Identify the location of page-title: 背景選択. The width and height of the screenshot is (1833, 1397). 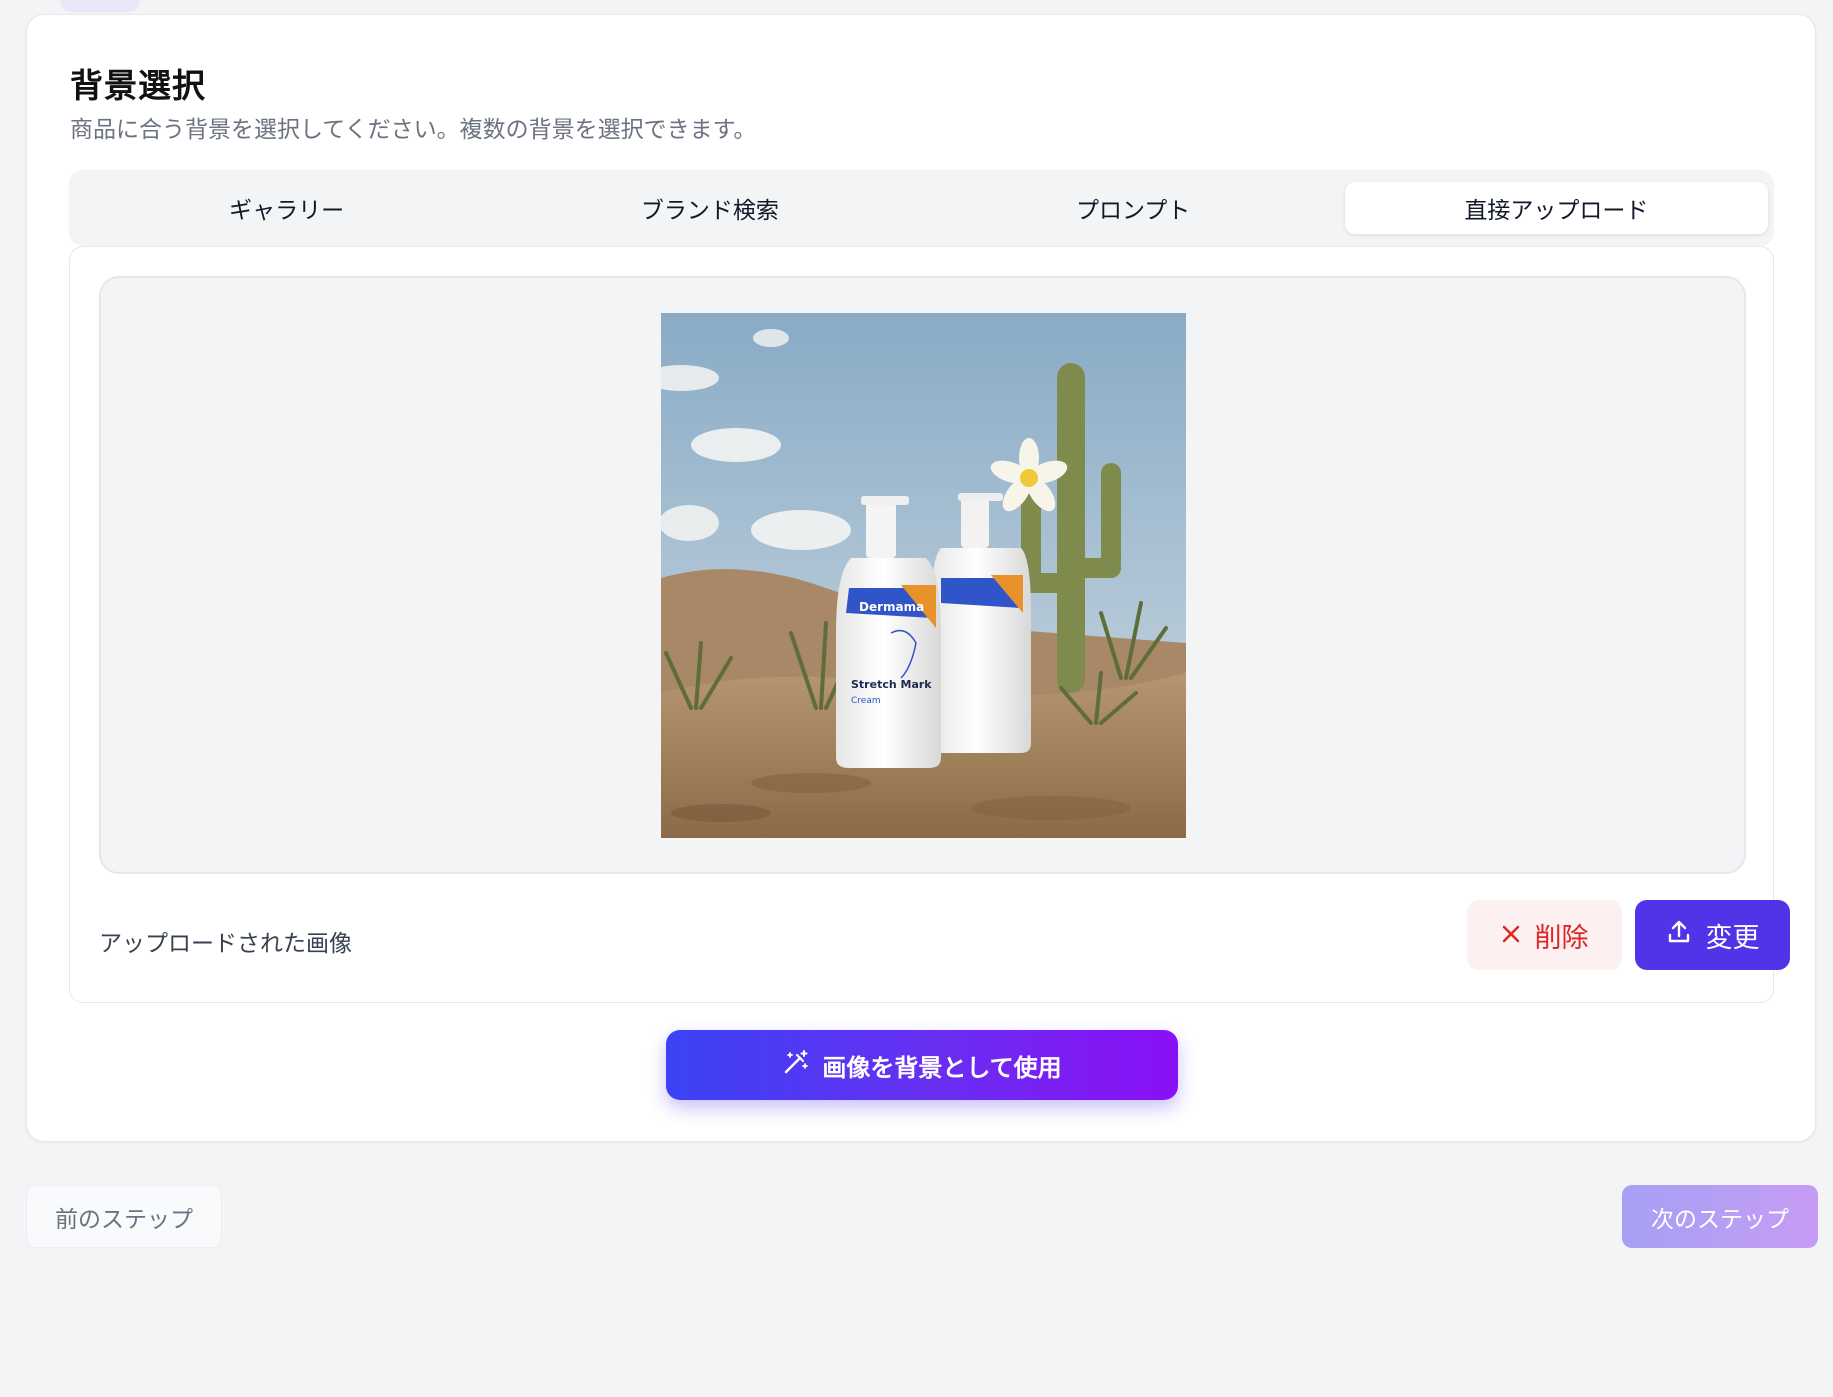
(138, 85).